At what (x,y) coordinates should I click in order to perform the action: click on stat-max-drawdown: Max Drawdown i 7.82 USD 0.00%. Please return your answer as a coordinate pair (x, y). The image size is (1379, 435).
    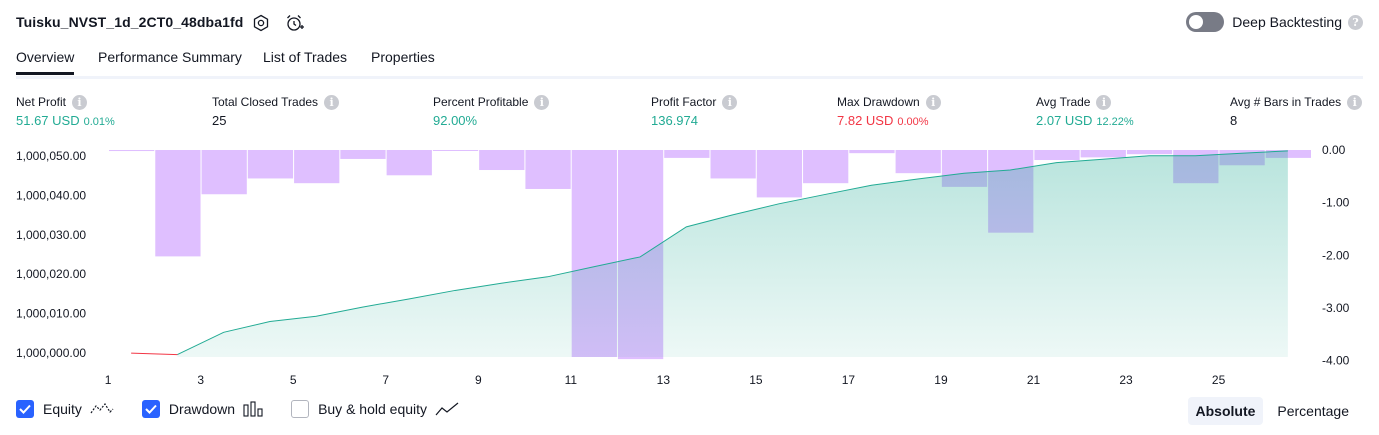
    Looking at the image, I should click on (889, 111).